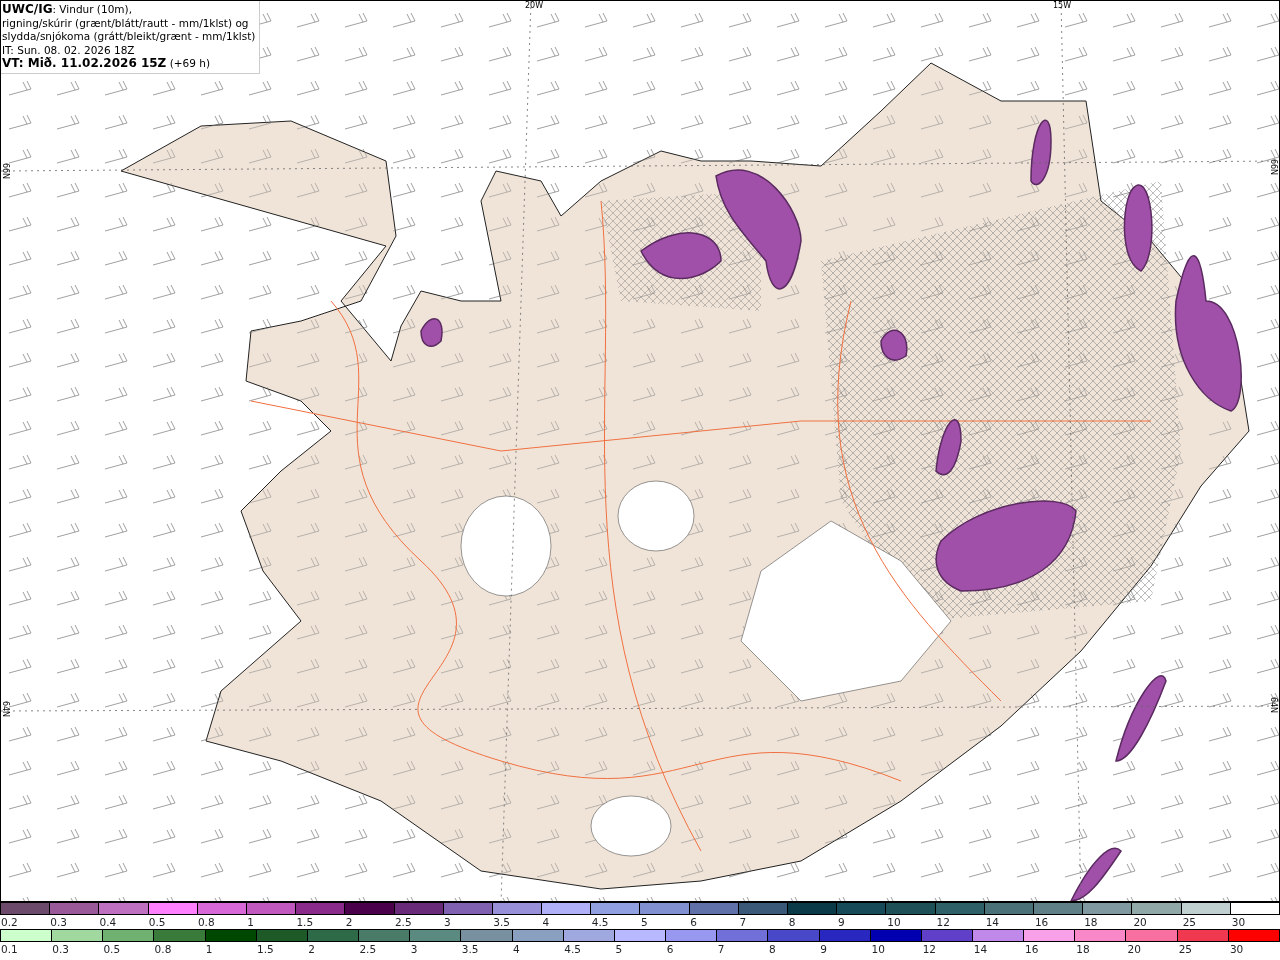  Describe the element at coordinates (106, 64) in the screenshot. I see `info-line: VT: Mið. 11.02.2026 15Z (+69 h)` at that location.